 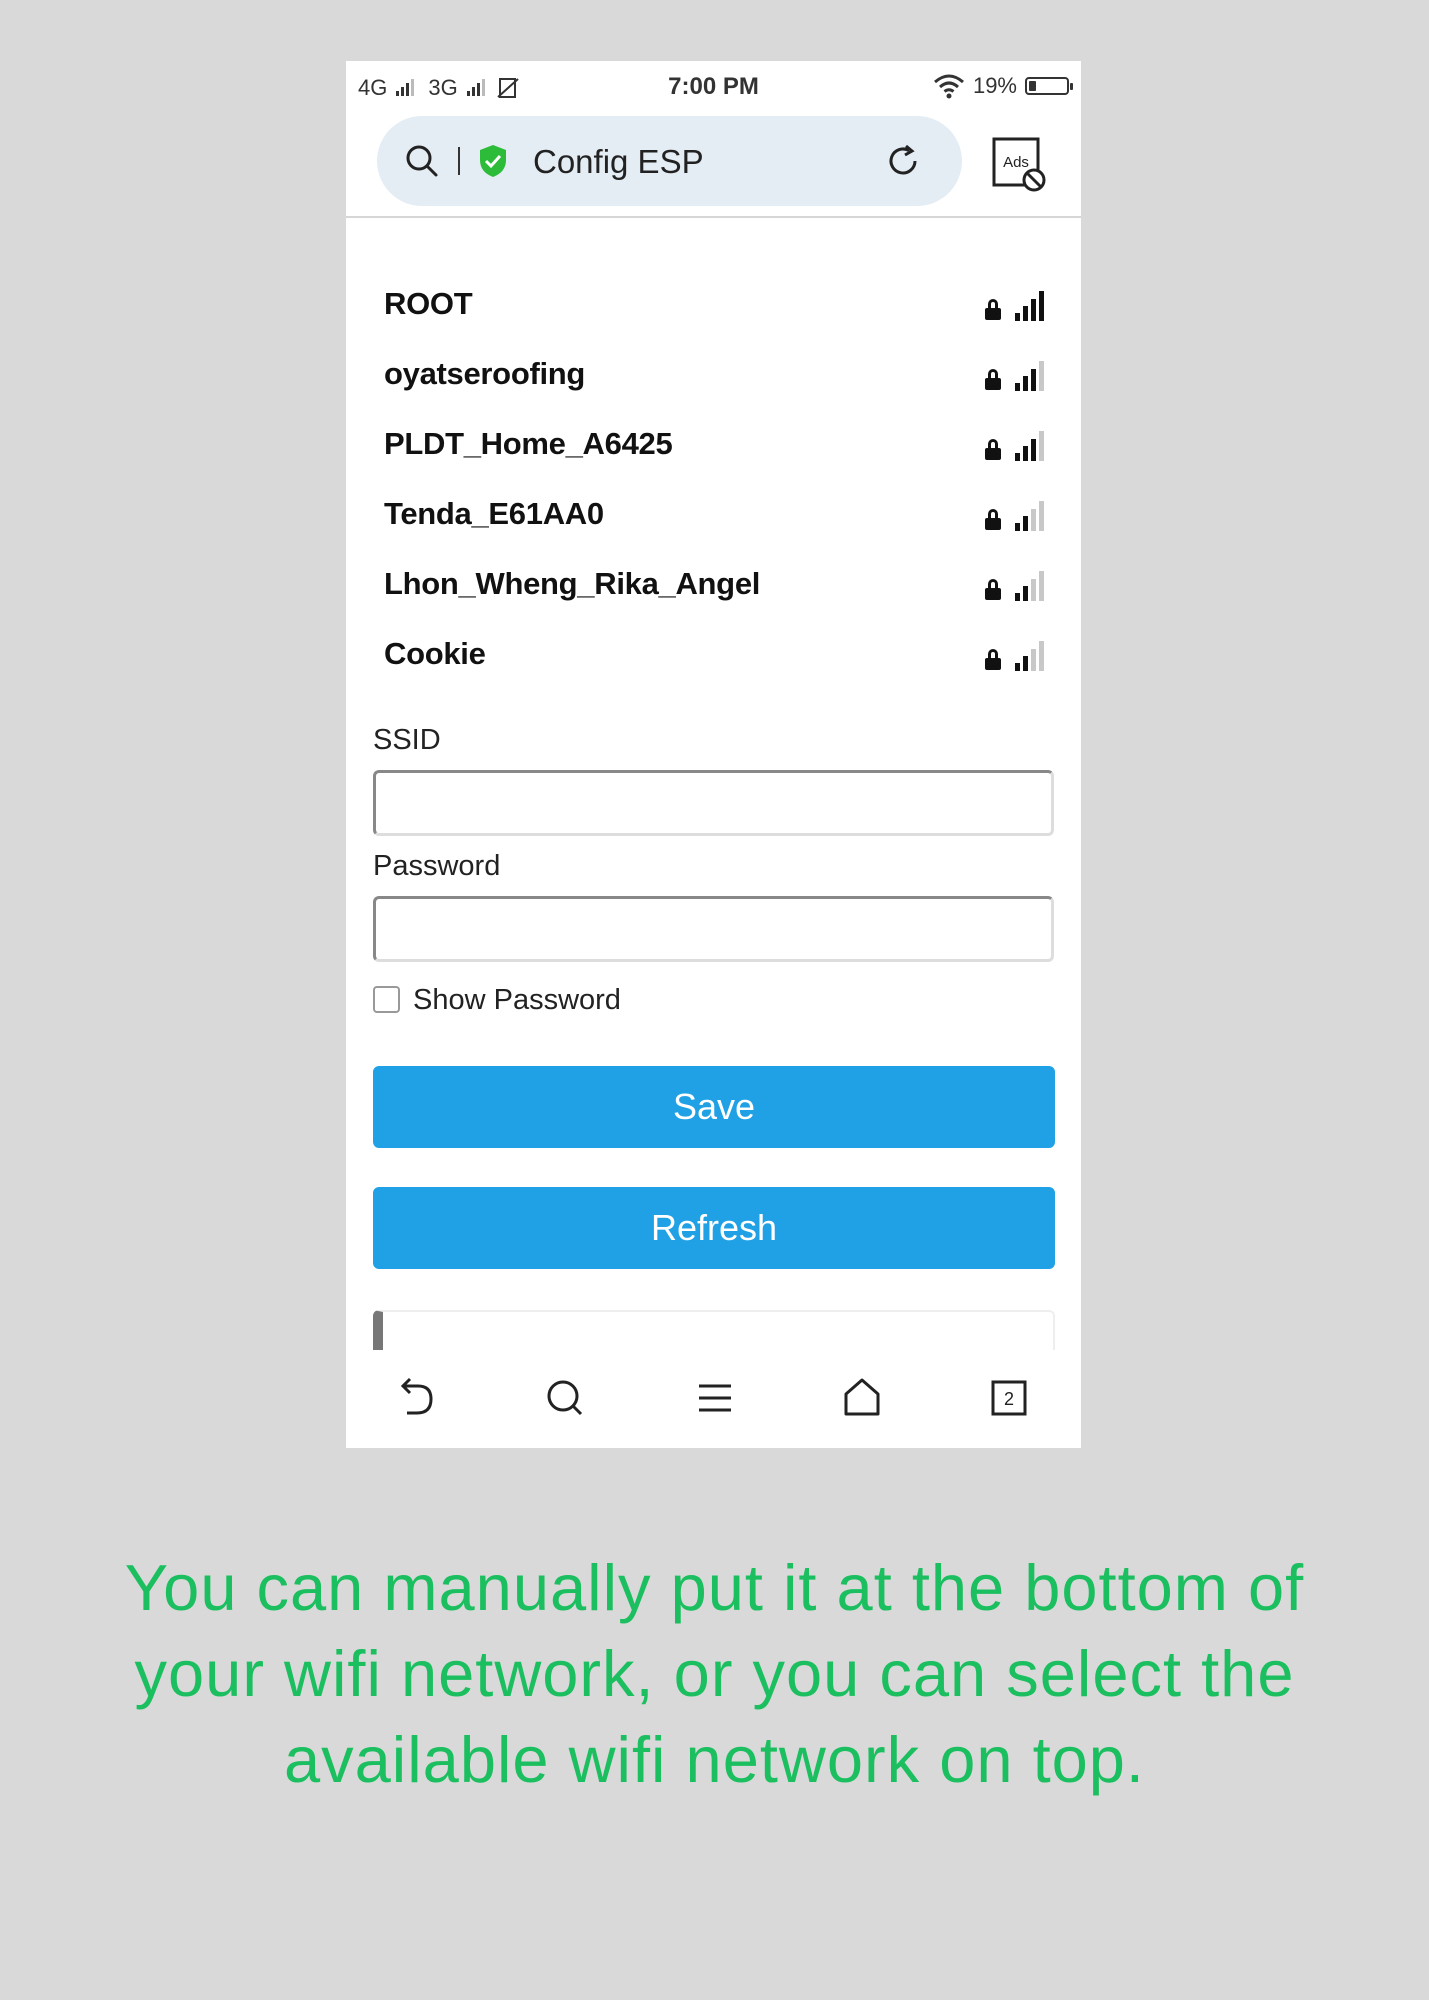 What do you see at coordinates (714, 304) in the screenshot?
I see `network-item: ROOT` at bounding box center [714, 304].